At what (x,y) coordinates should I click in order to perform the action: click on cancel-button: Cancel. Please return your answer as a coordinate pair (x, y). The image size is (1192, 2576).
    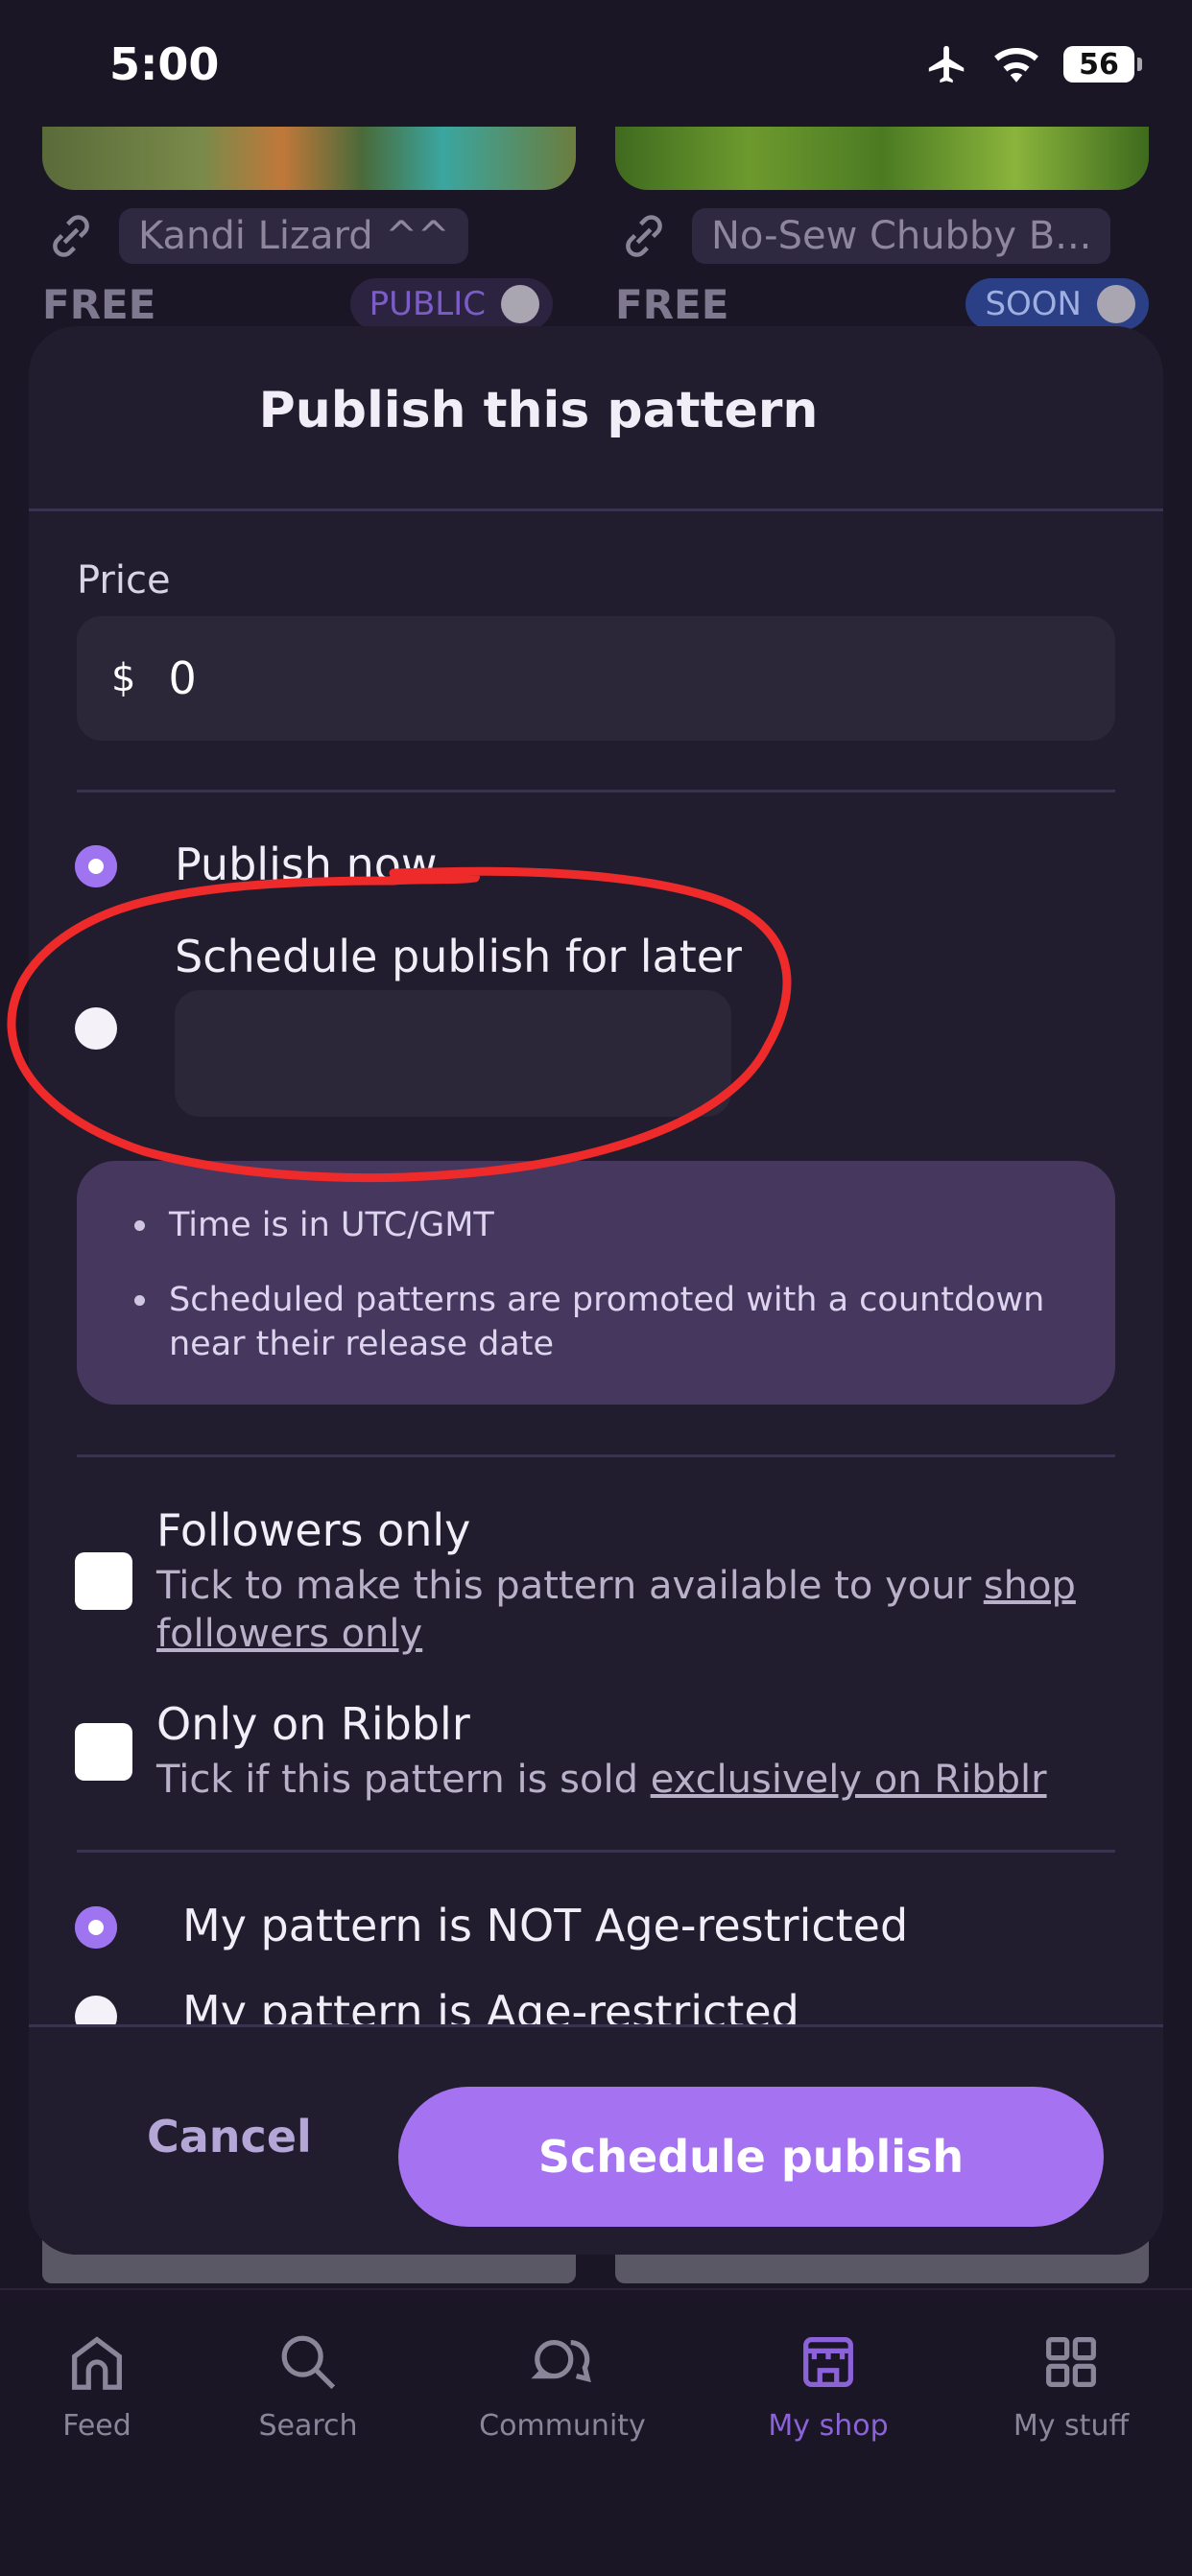
    Looking at the image, I should click on (229, 2137).